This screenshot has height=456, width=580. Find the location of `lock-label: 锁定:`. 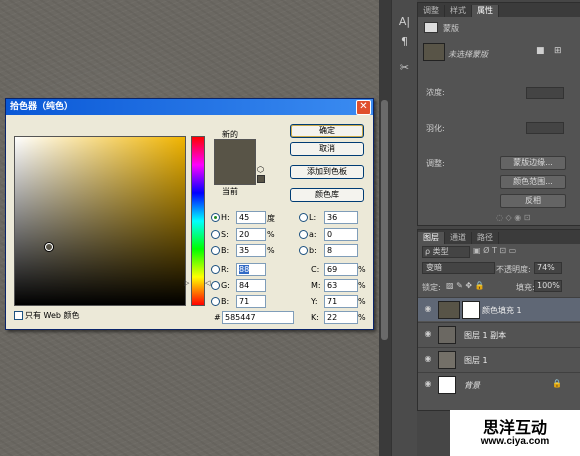

lock-label: 锁定: is located at coordinates (431, 287).